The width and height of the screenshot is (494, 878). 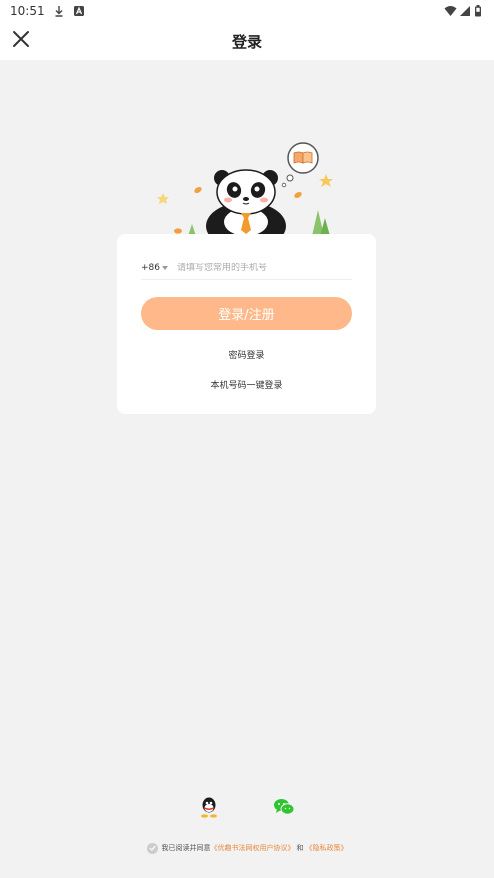 I want to click on agreement-prefix: 我已阅读并同意, so click(x=186, y=848).